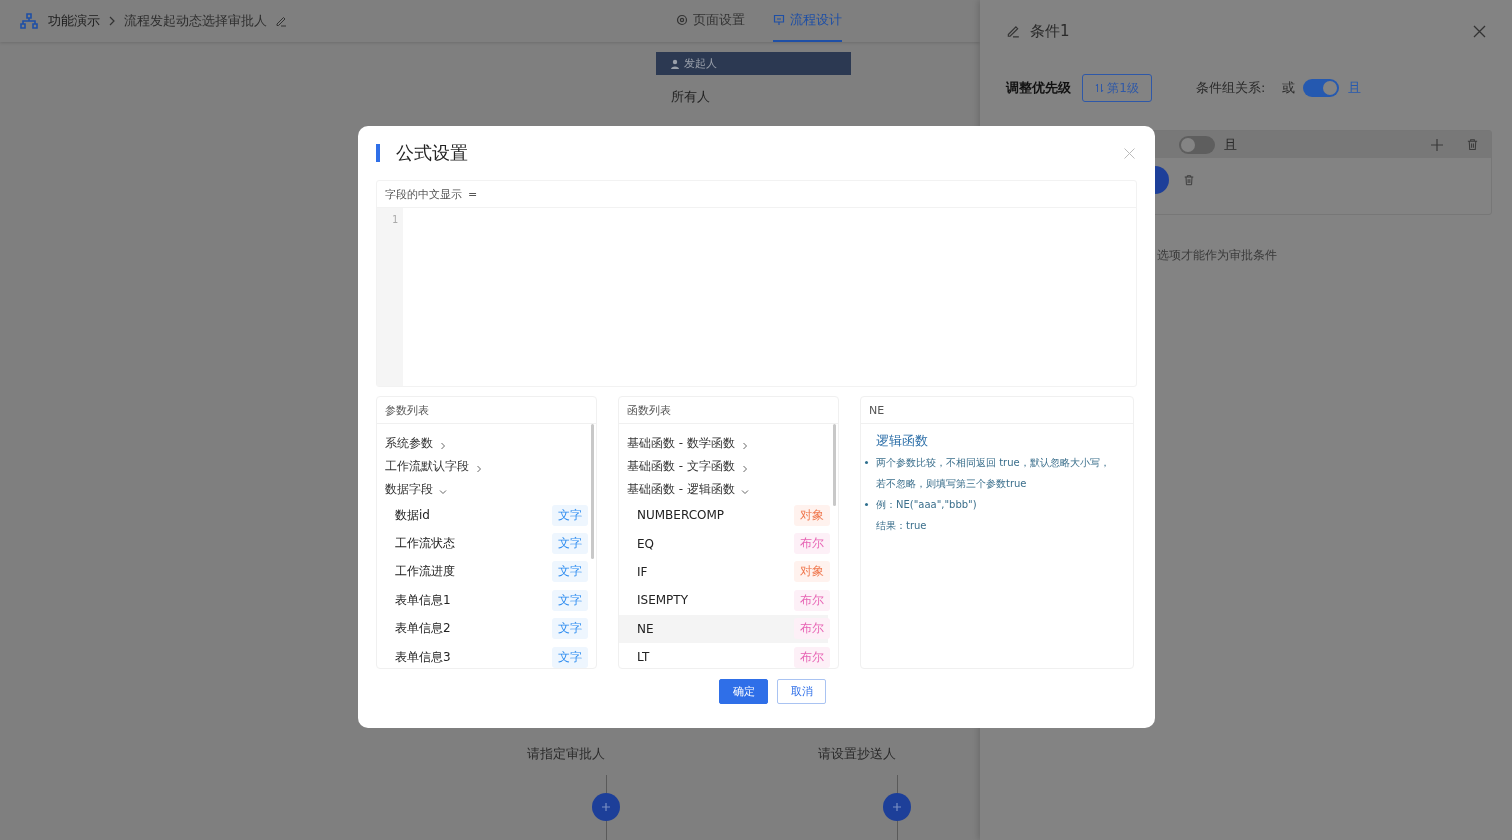 The height and width of the screenshot is (840, 1512). What do you see at coordinates (649, 410) in the screenshot?
I see `panel-title: 函数列表` at bounding box center [649, 410].